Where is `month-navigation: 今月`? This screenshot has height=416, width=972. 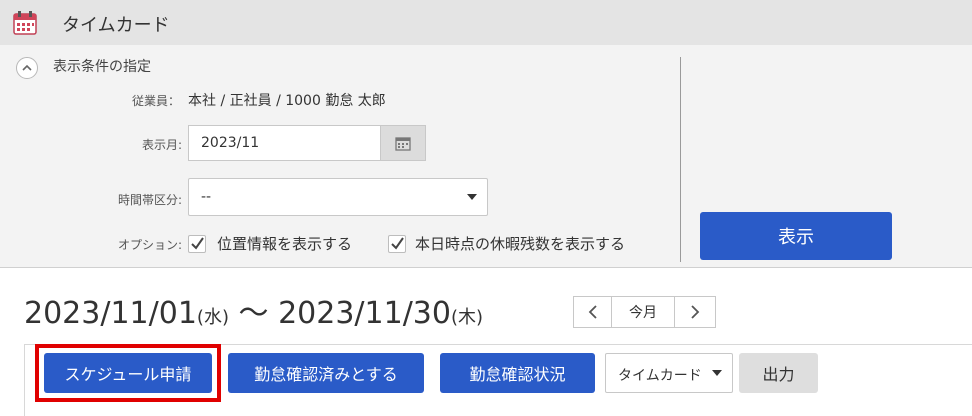
month-navigation: 今月 is located at coordinates (644, 312).